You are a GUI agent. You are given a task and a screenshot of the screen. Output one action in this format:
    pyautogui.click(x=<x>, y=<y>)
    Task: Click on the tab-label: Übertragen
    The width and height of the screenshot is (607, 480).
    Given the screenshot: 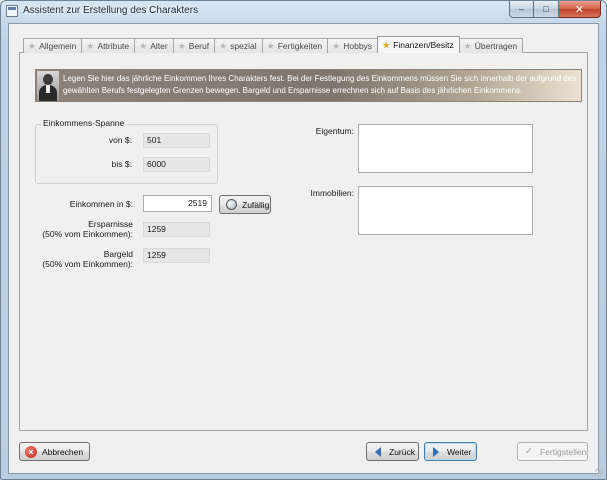 What is the action you would take?
    pyautogui.click(x=496, y=46)
    